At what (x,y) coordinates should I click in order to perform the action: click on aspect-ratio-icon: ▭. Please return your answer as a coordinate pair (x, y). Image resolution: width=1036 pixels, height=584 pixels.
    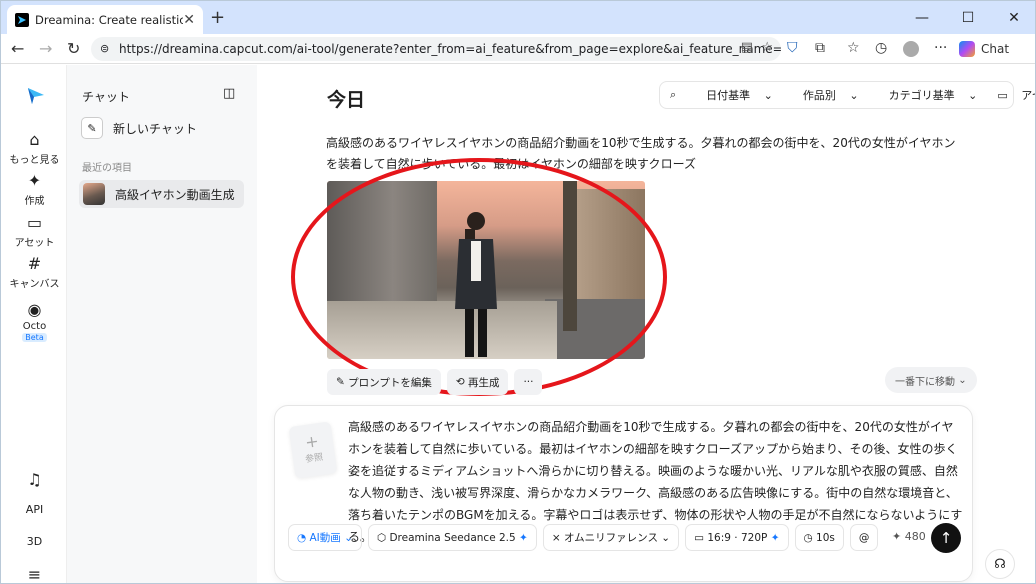
    Looking at the image, I should click on (701, 537).